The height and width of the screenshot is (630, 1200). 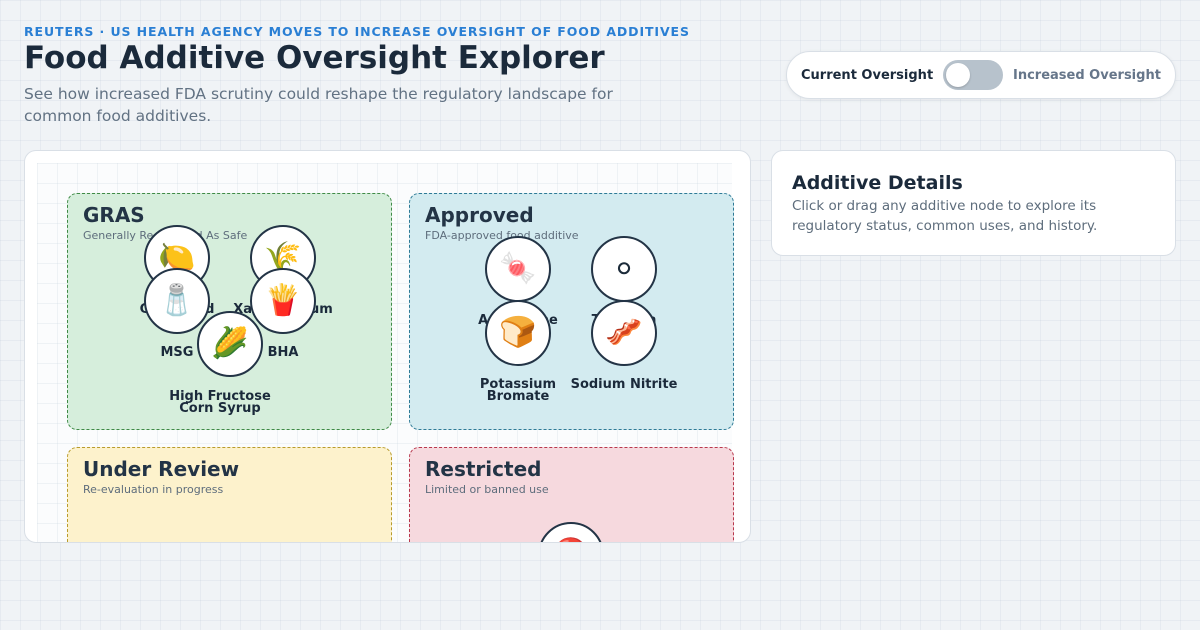 I want to click on corn-icon: 🌽, so click(x=230, y=343).